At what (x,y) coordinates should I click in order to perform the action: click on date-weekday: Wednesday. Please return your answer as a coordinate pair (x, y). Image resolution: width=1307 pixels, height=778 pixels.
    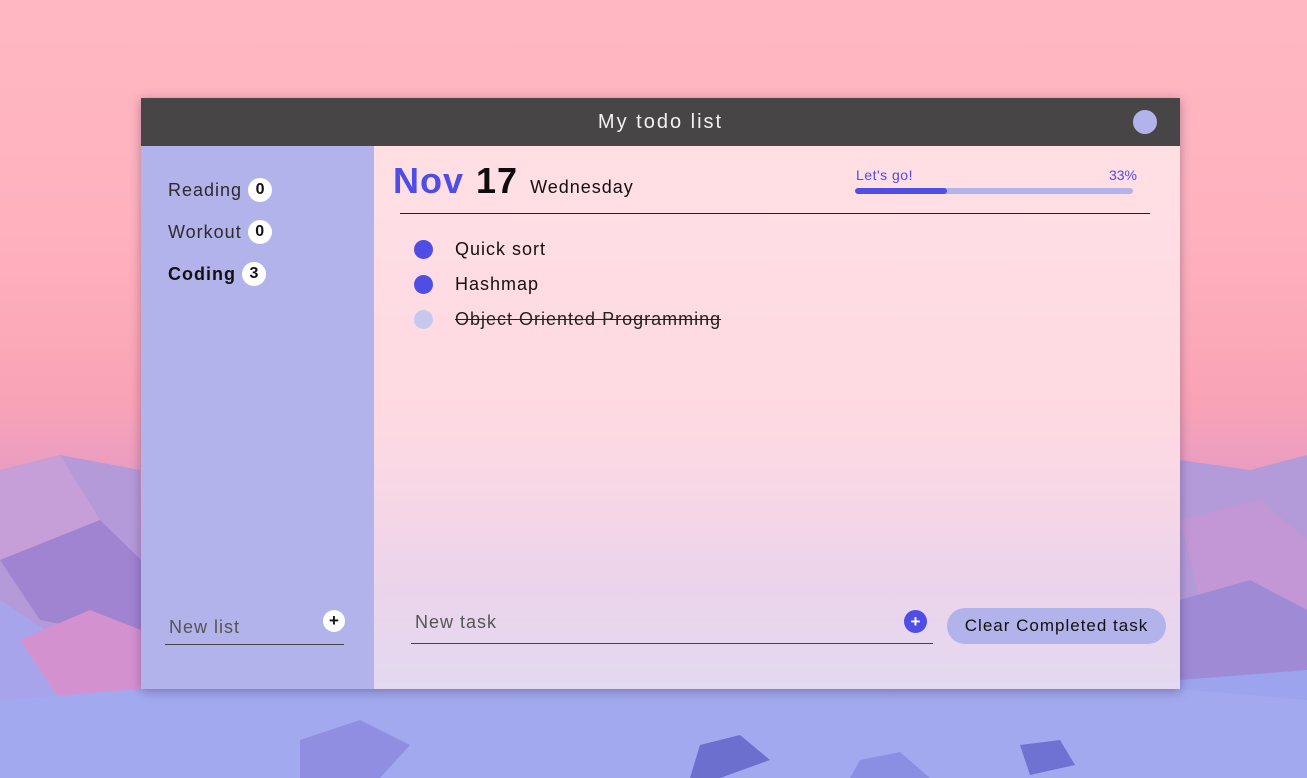
    Looking at the image, I should click on (582, 187).